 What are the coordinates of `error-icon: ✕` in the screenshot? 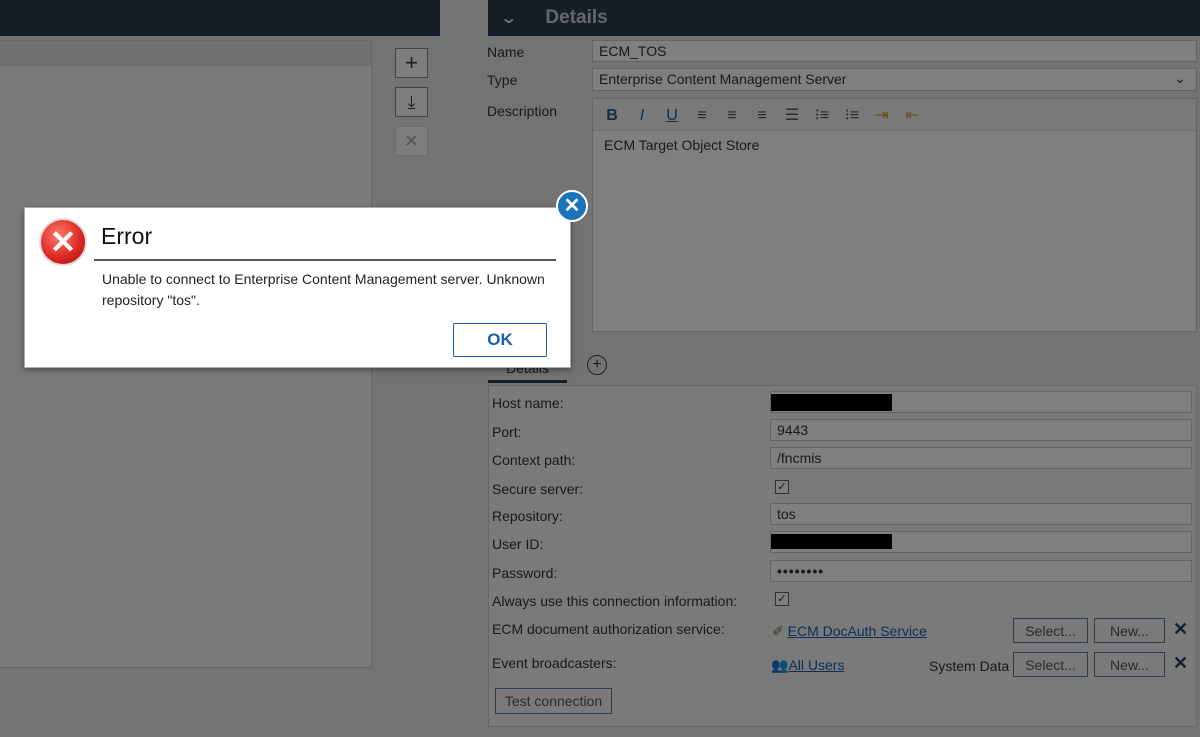 It's located at (63, 242).